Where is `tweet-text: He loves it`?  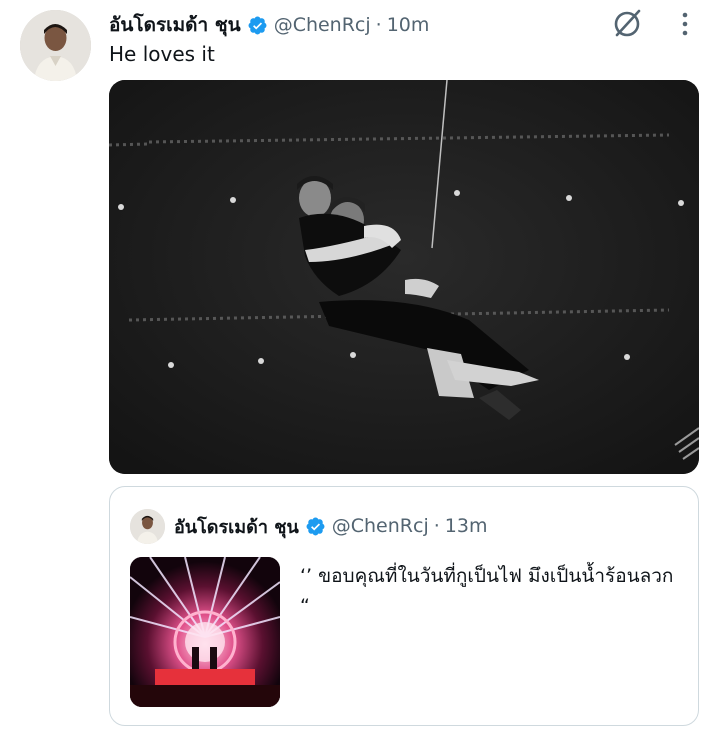 tweet-text: He loves it is located at coordinates (162, 54).